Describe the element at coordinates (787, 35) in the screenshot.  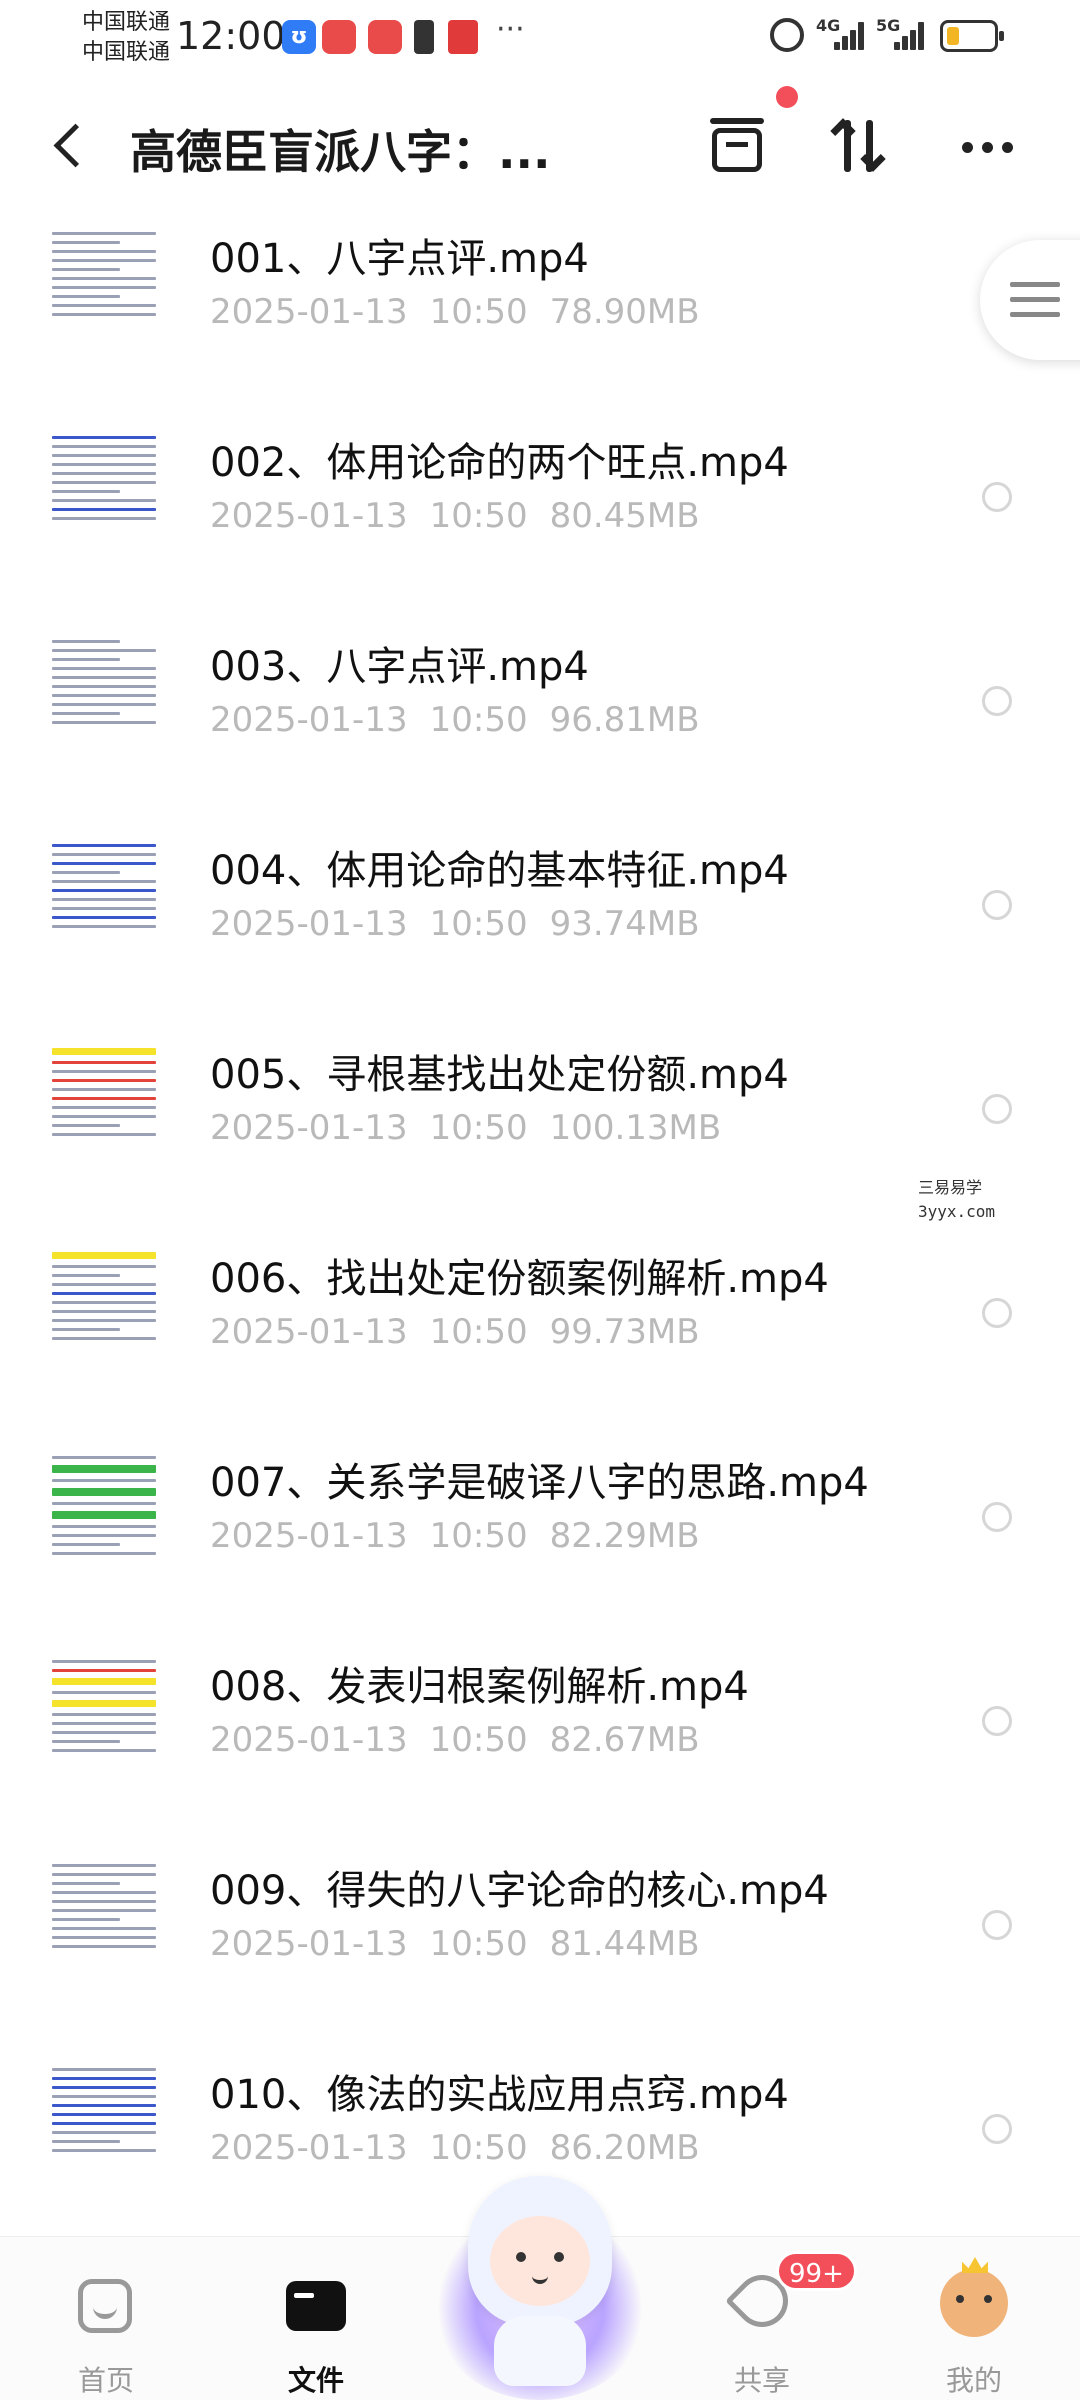
I see `alarm-icon` at that location.